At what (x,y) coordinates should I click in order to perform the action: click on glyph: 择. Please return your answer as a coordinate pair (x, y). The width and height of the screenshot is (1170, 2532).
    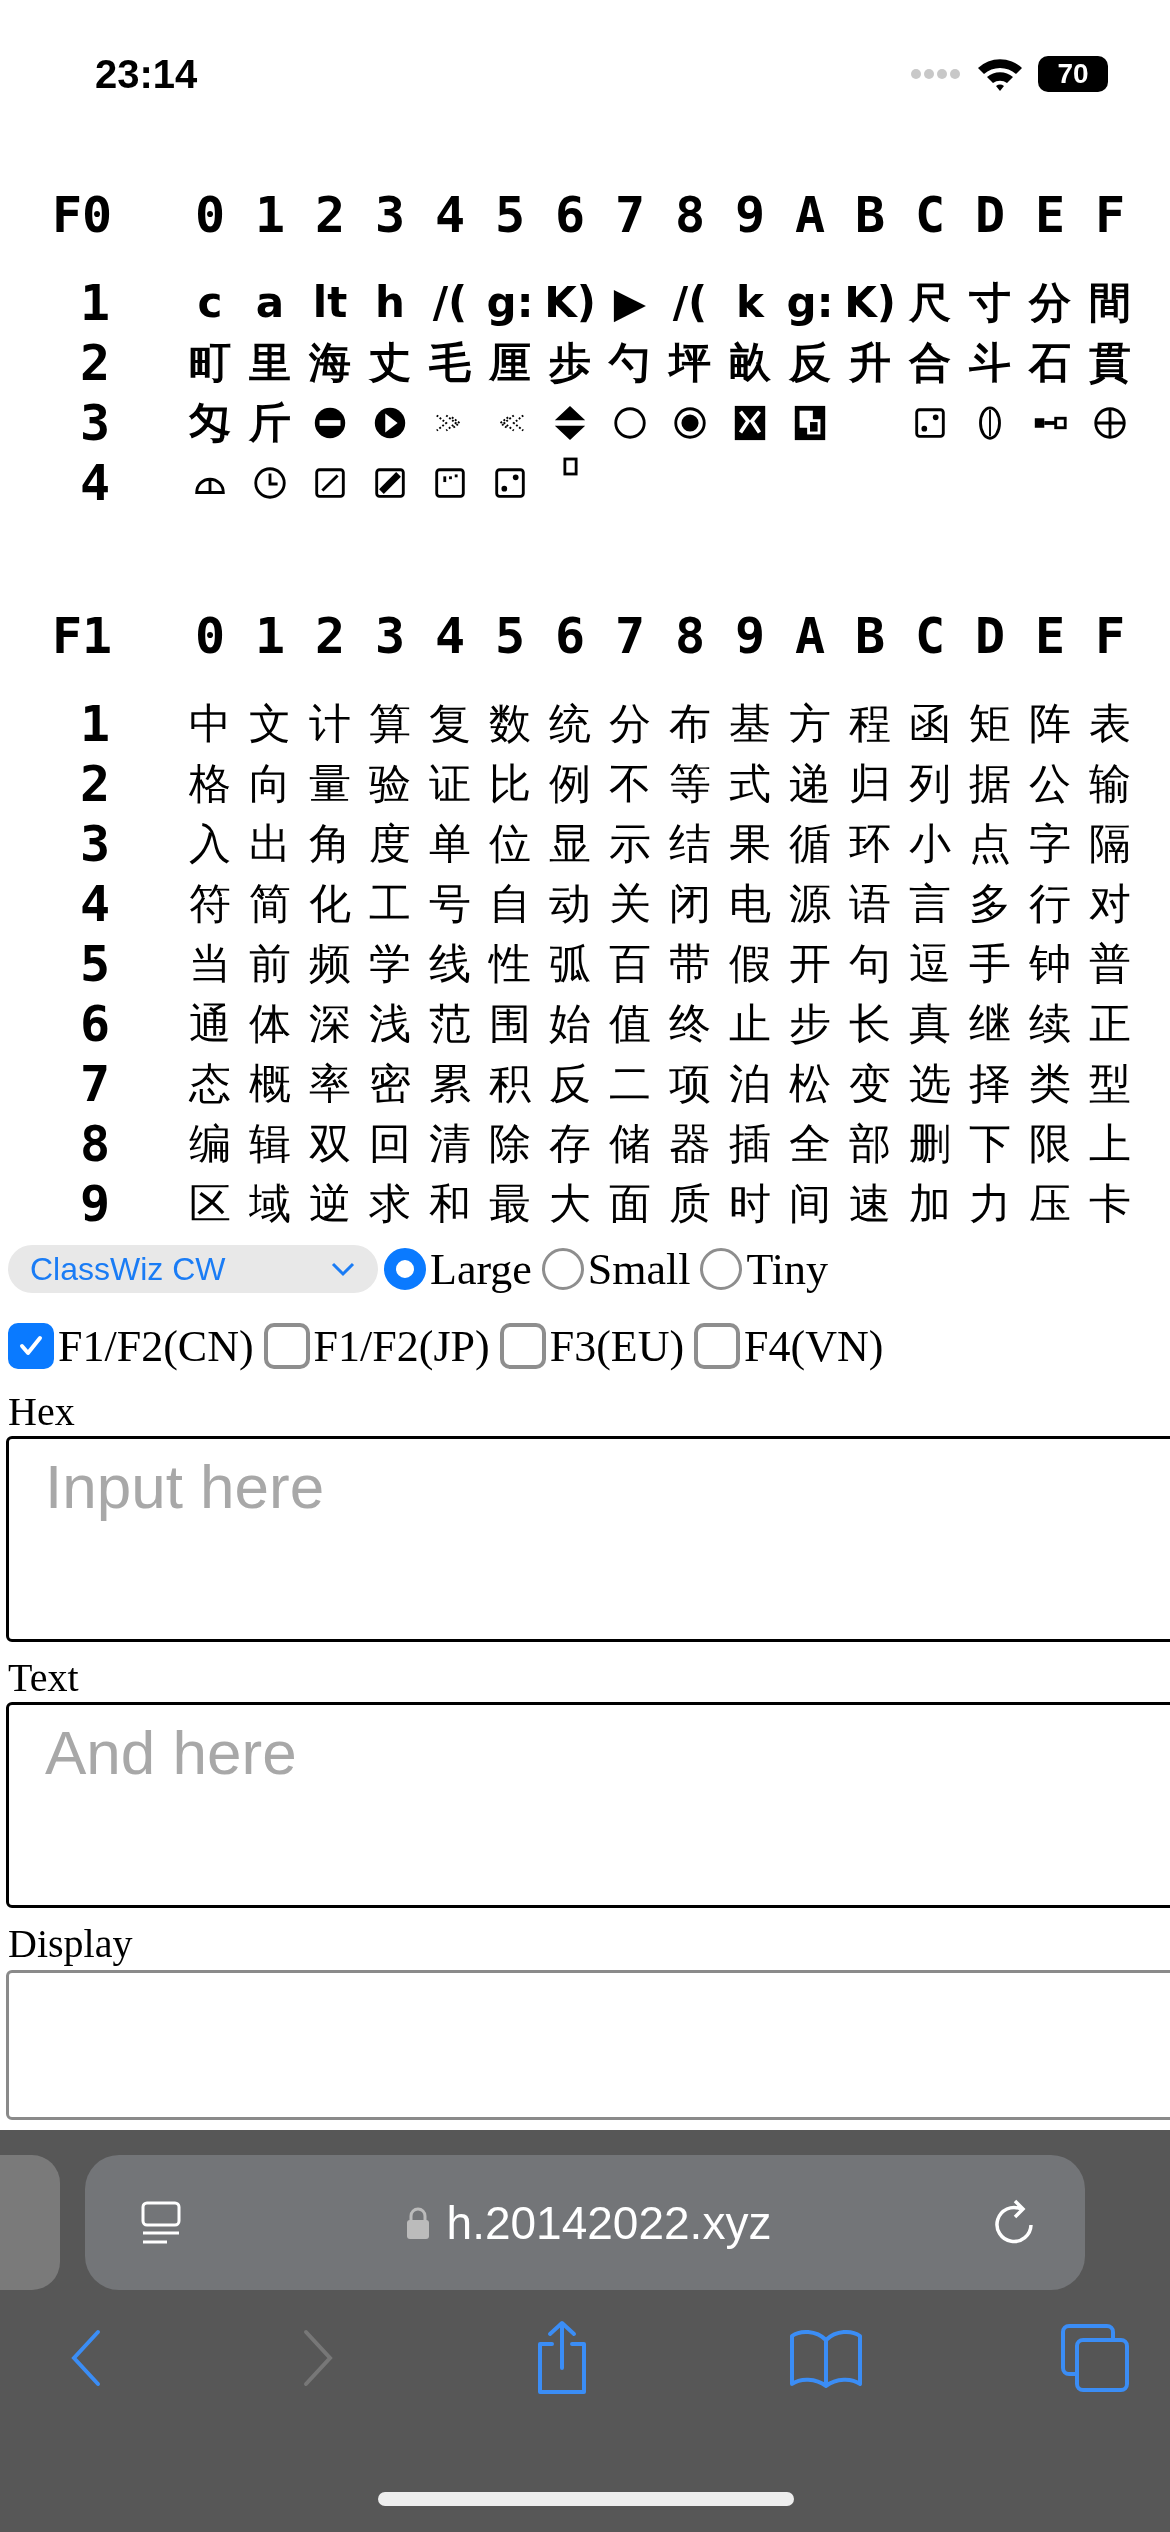
    Looking at the image, I should click on (990, 1084).